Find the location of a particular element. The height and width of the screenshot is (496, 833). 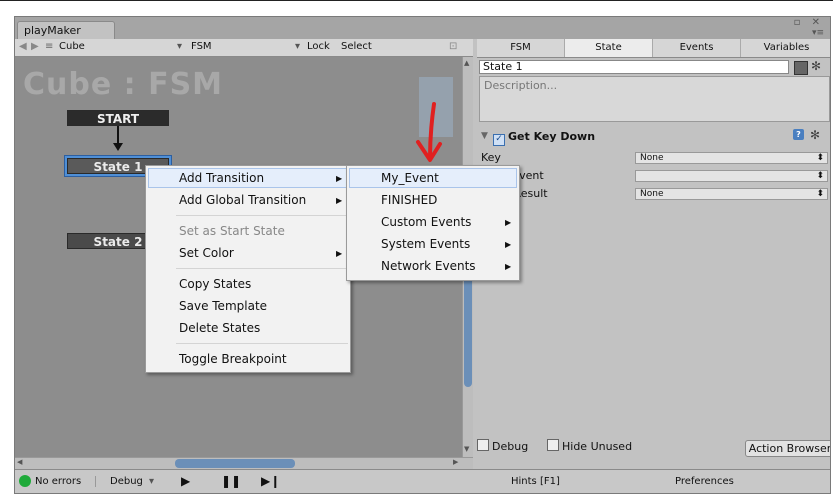

back-icon: ◀ is located at coordinates (23, 46).